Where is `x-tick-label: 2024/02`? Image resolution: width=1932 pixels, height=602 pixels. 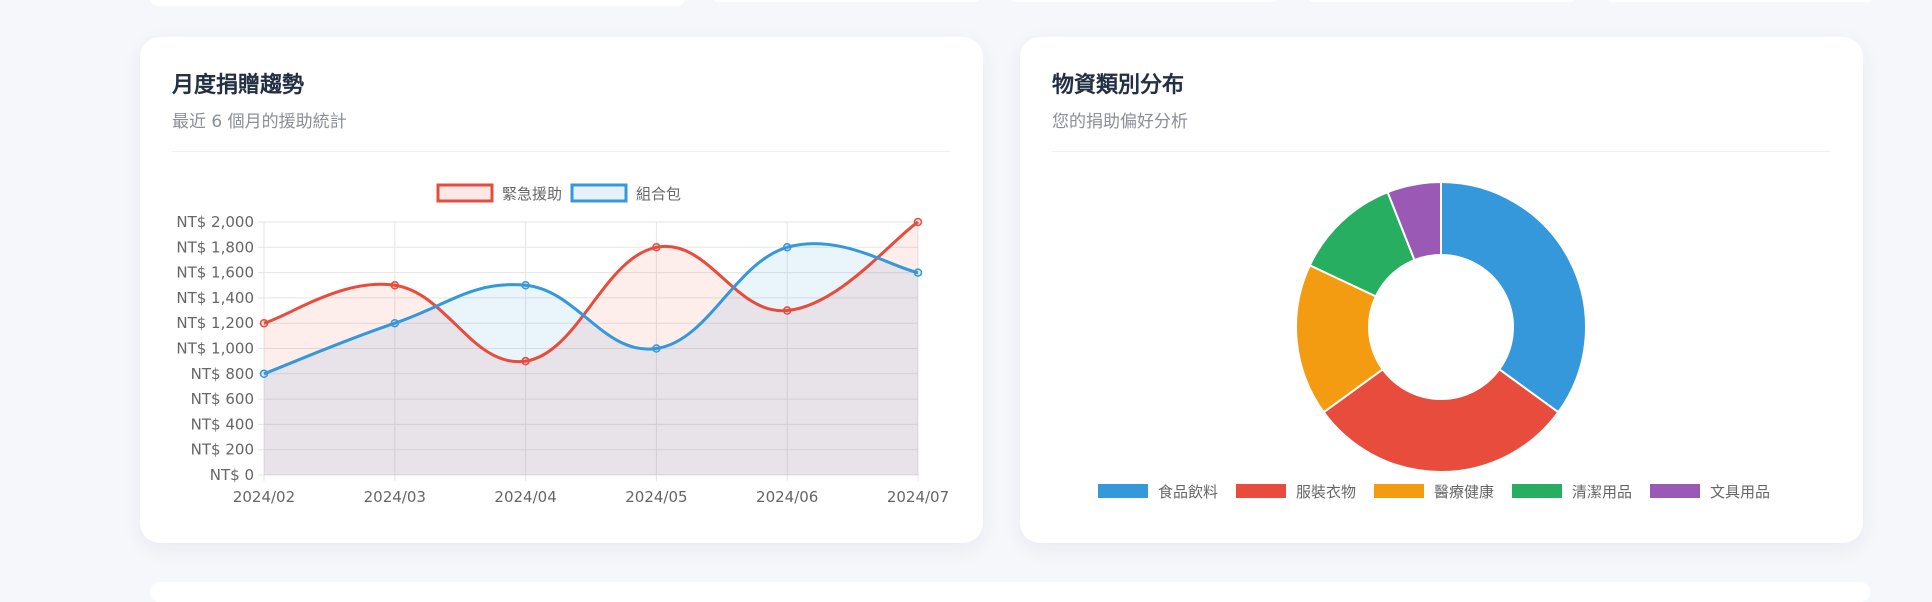
x-tick-label: 2024/02 is located at coordinates (264, 497).